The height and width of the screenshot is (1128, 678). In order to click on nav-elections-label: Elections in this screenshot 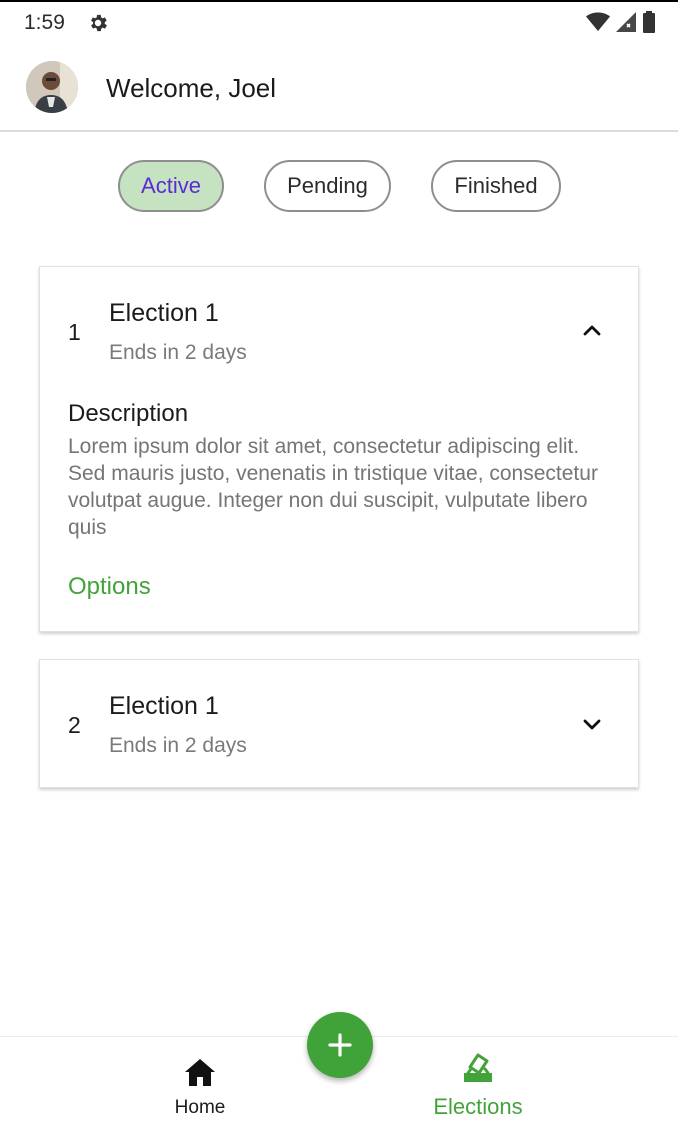, I will do `click(478, 1106)`.